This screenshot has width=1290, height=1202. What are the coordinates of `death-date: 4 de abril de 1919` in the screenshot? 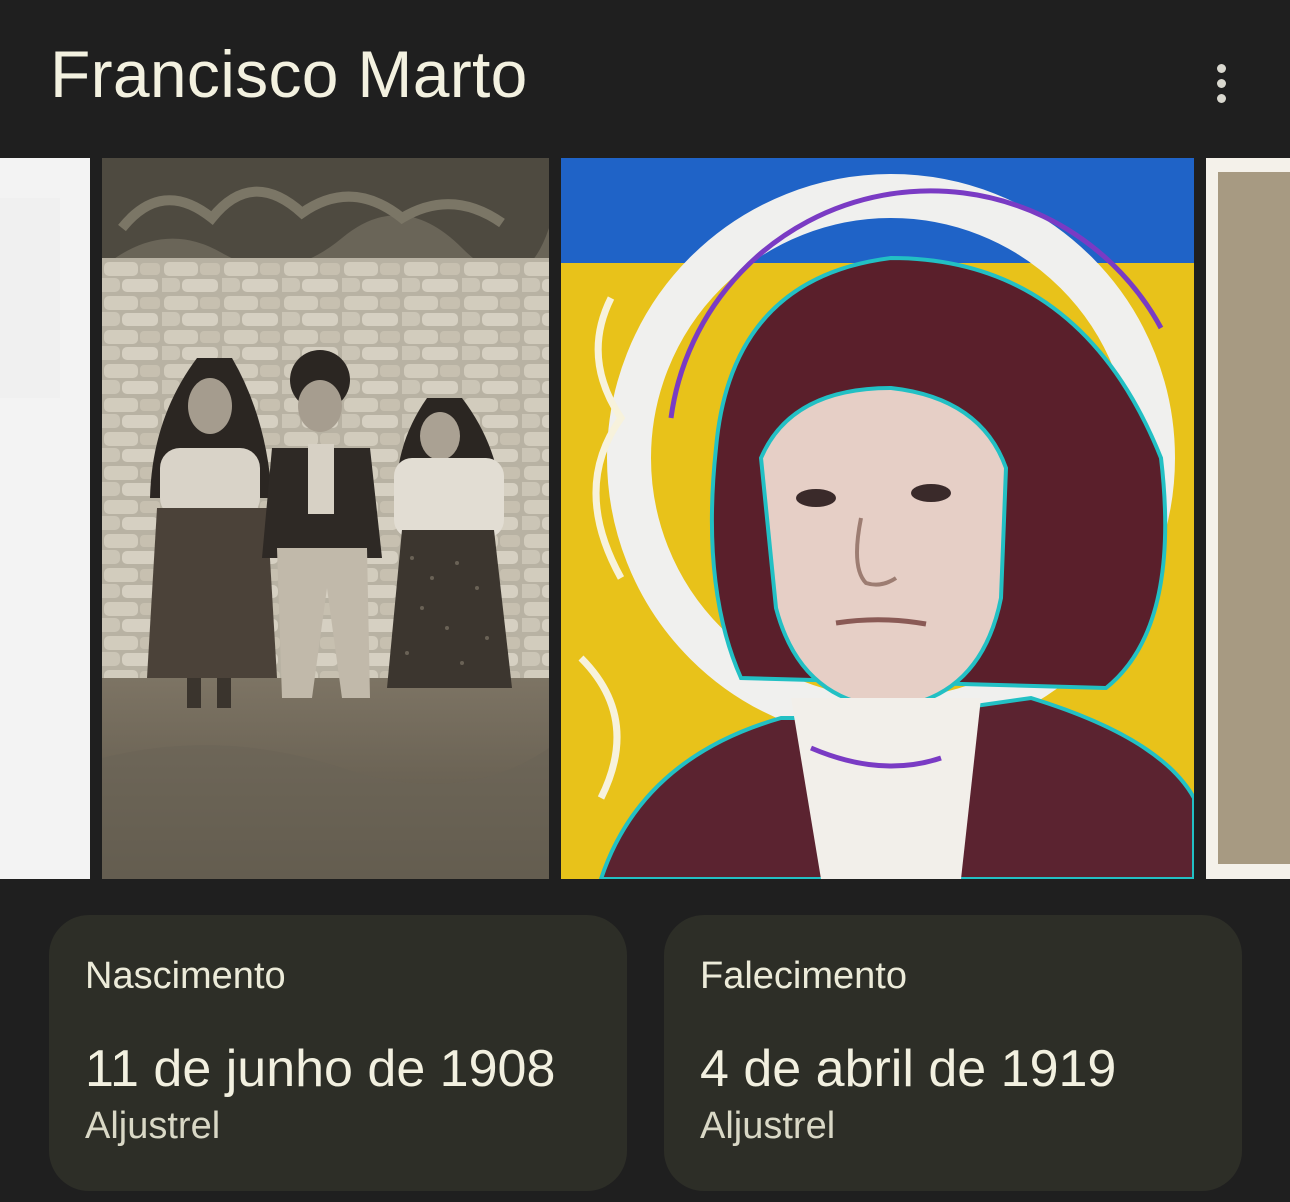 It's located at (908, 1069).